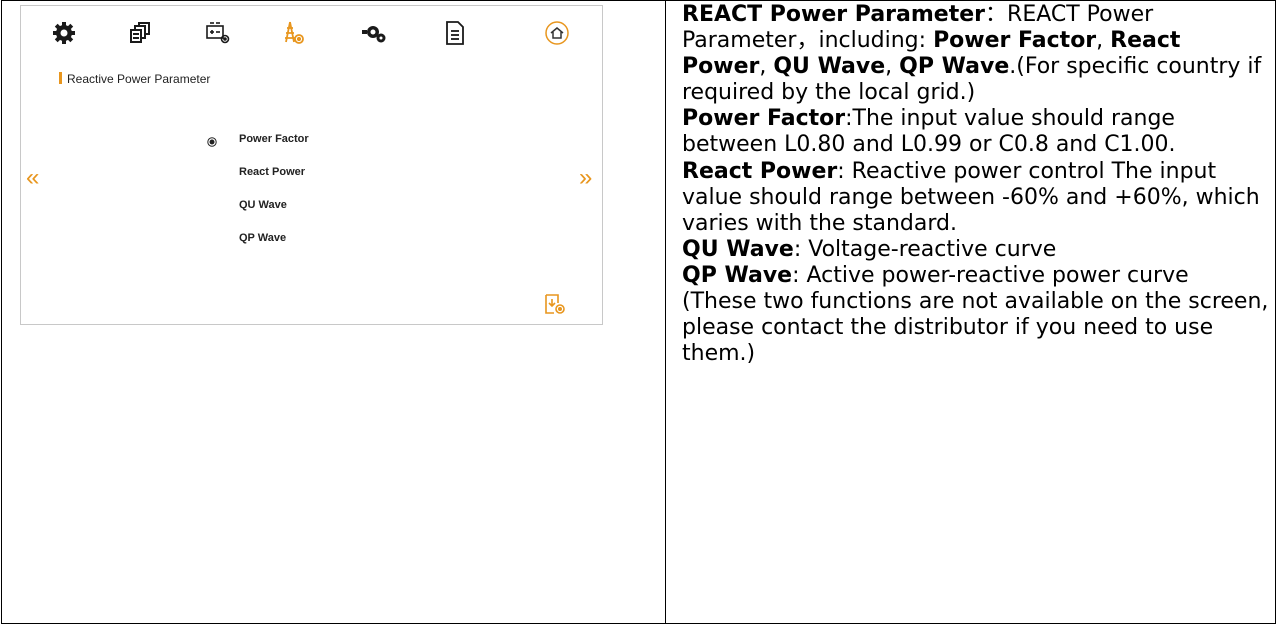 Image resolution: width=1277 pixels, height=624 pixels. I want to click on generator-icon, so click(374, 33).